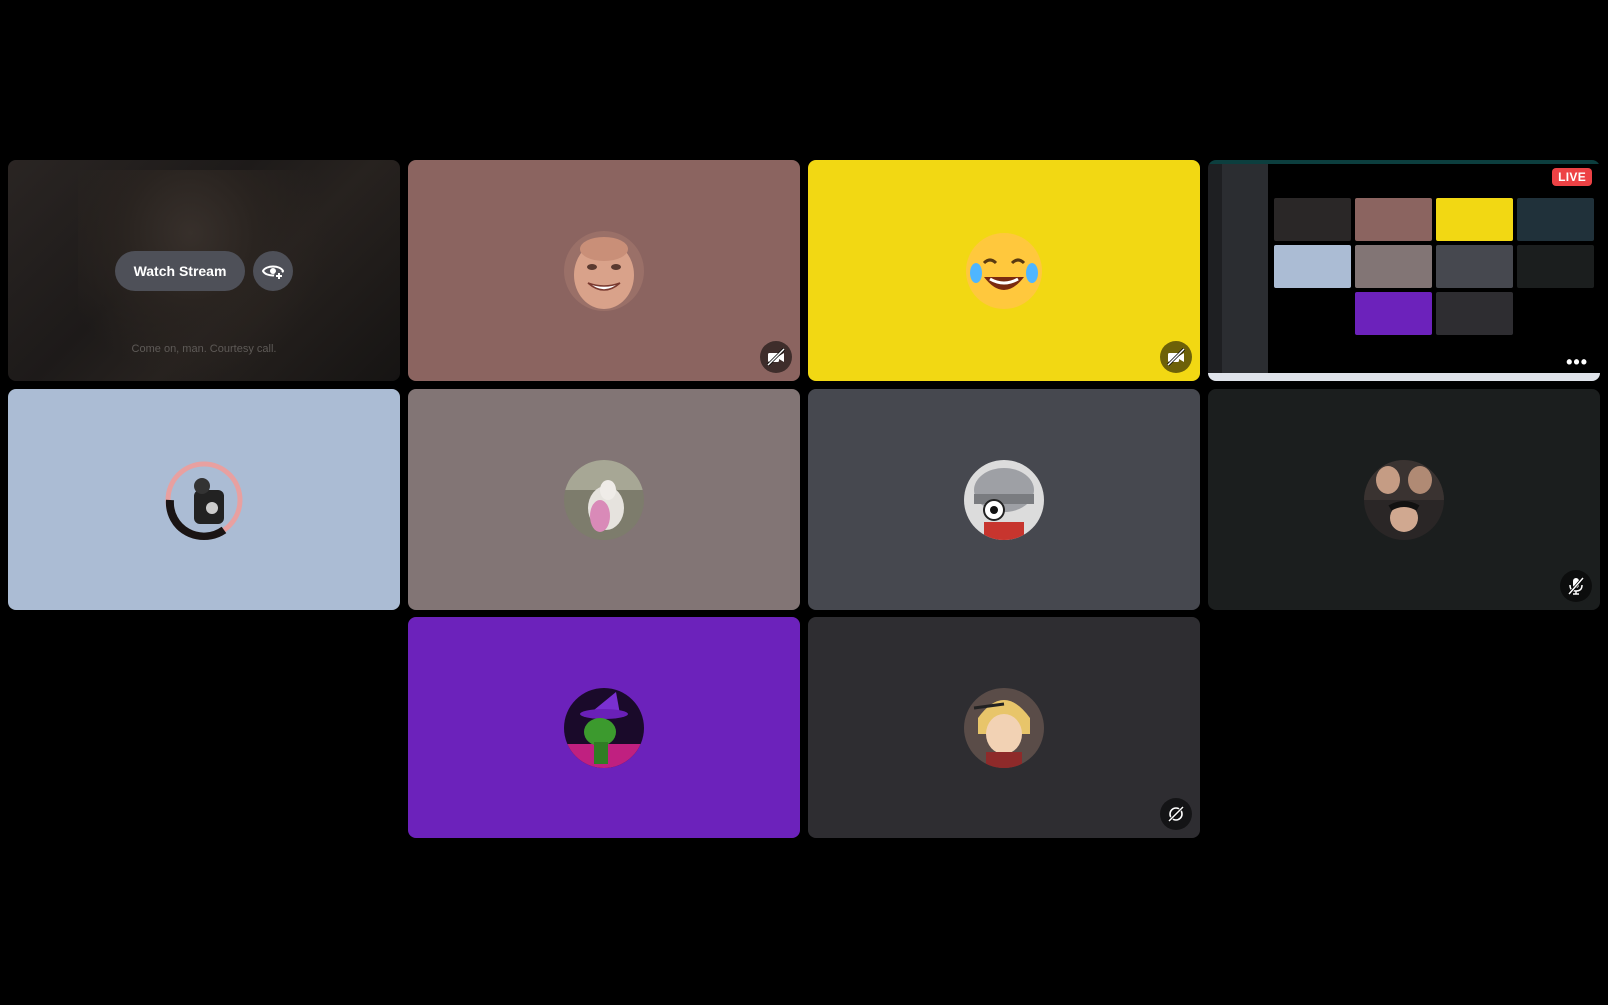  Describe the element at coordinates (1215, 269) in the screenshot. I see `screen-share-server-list` at that location.